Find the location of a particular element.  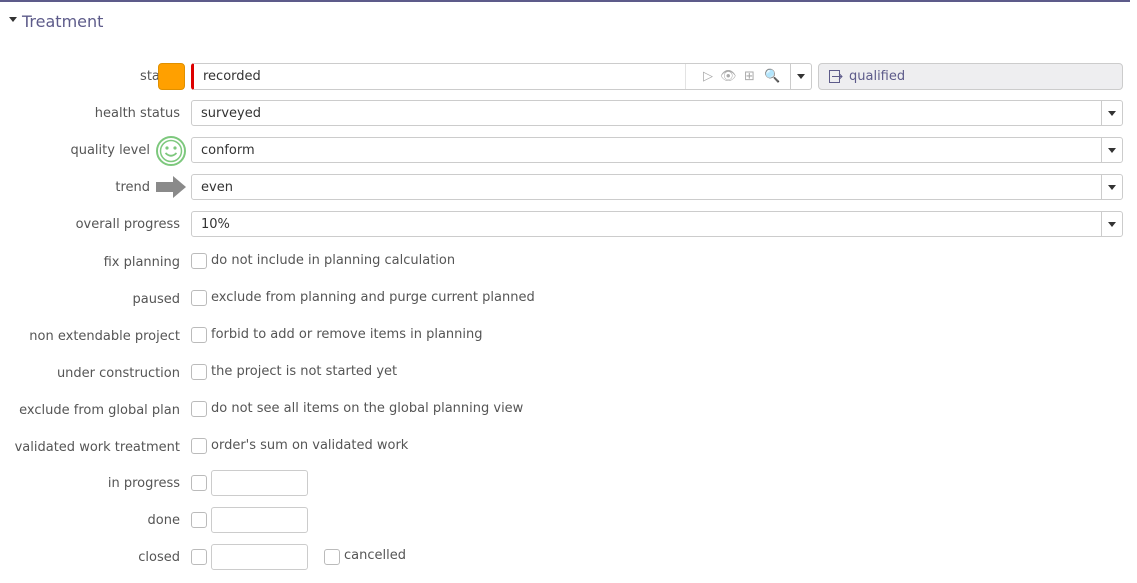

status-row: status recorded ▷ 👁 ⊞ 🔍 qualified is located at coordinates (568, 77).